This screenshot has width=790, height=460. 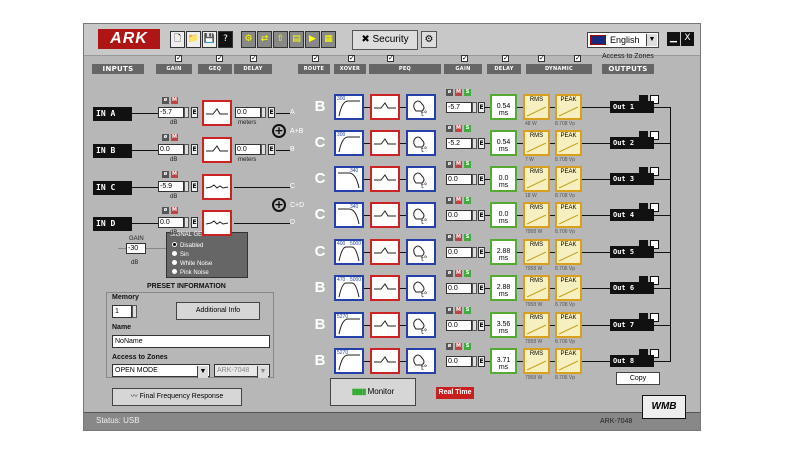 I want to click on output-delay-block: 3.56 ms, so click(x=503, y=325).